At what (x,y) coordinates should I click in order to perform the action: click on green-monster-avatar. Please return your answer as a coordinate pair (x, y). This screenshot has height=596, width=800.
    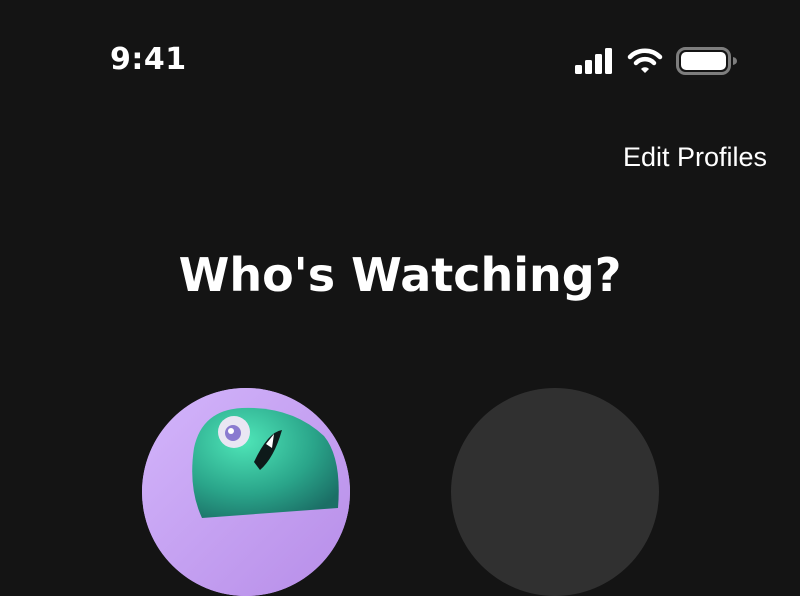
    Looking at the image, I should click on (246, 492).